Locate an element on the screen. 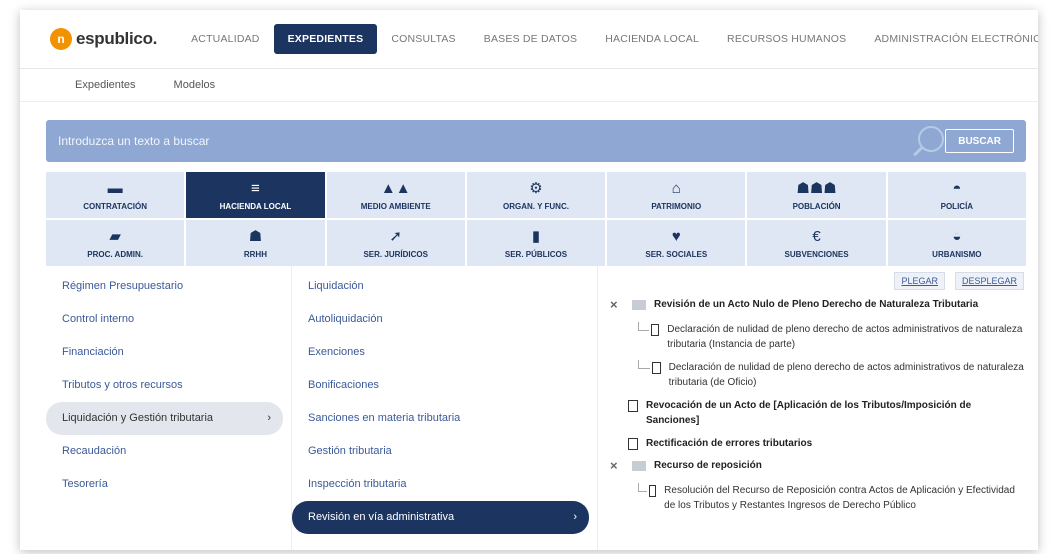  nav-item-expedientes: EXPEDIENTES is located at coordinates (325, 39).